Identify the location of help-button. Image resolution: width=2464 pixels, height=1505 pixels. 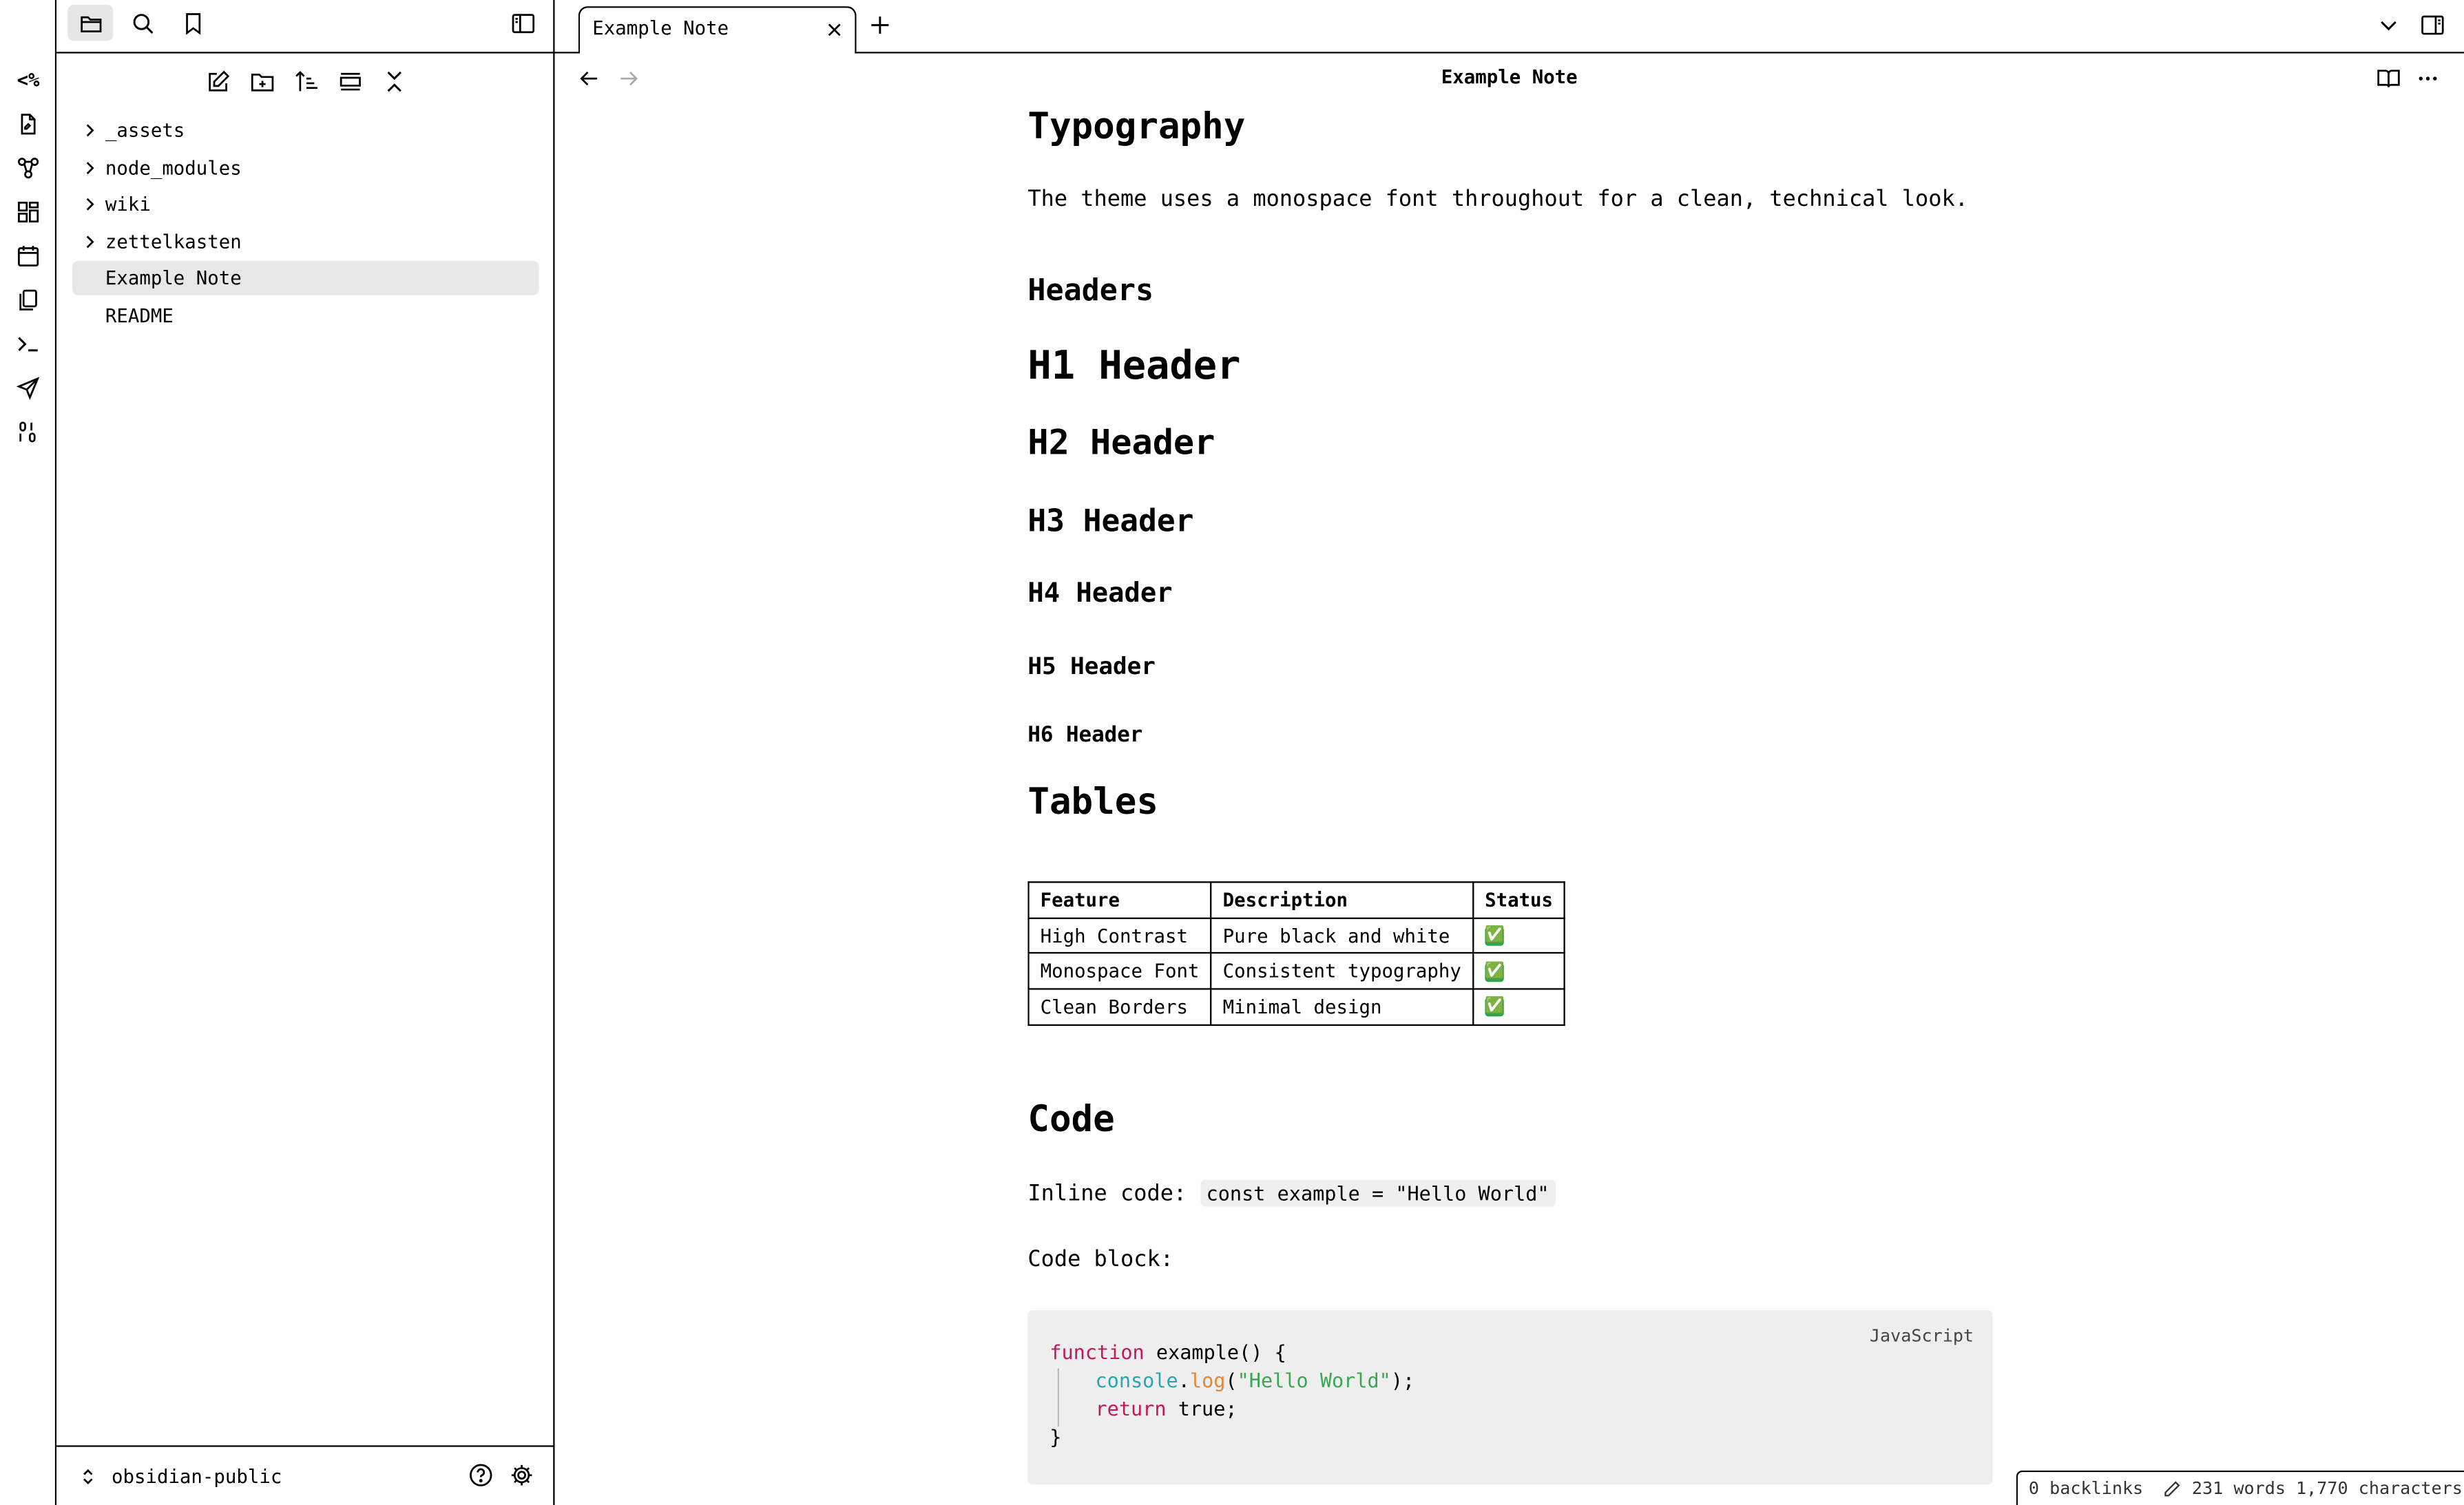
(481, 1475).